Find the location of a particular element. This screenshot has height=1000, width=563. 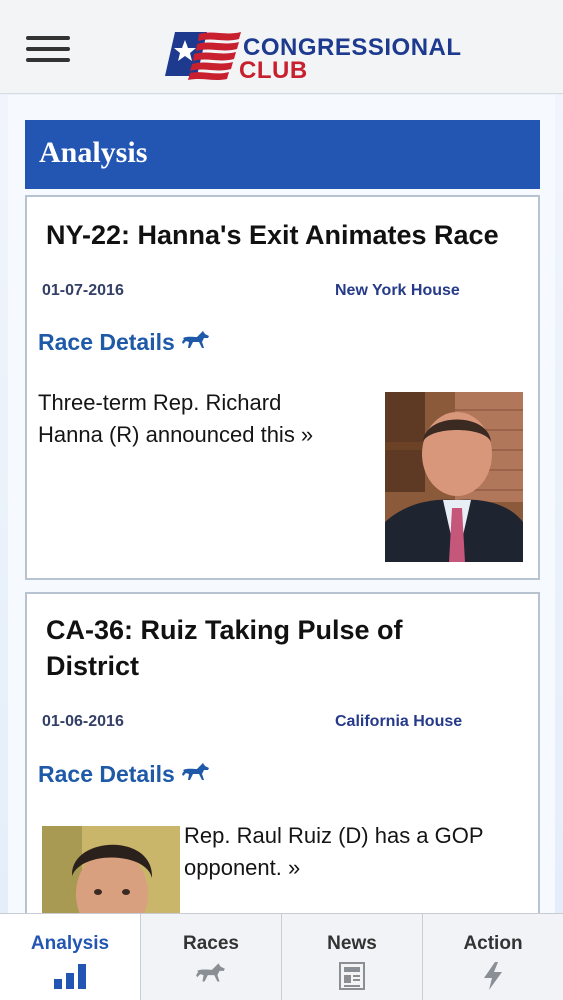

bar-chart-icon is located at coordinates (70, 976).